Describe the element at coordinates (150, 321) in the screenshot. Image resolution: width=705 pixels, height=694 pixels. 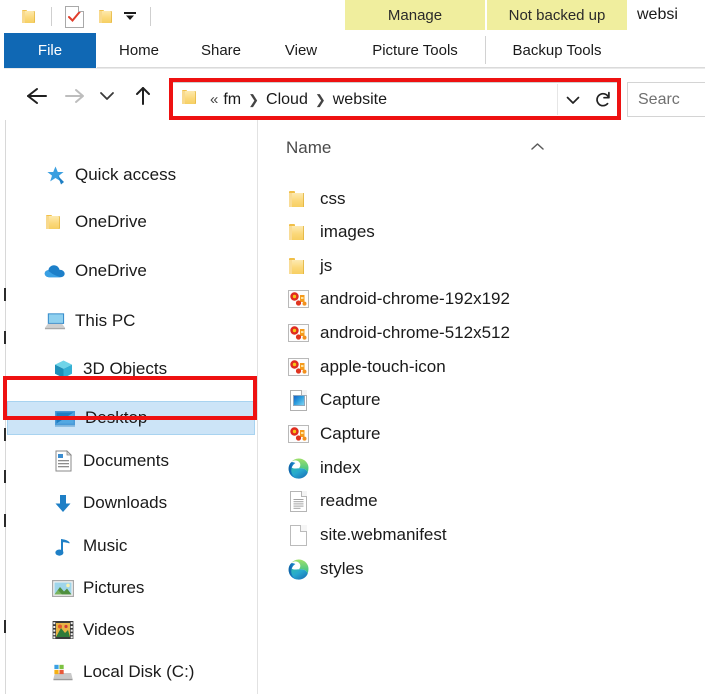
I see `sidebar-item-this-pc: This PC` at that location.